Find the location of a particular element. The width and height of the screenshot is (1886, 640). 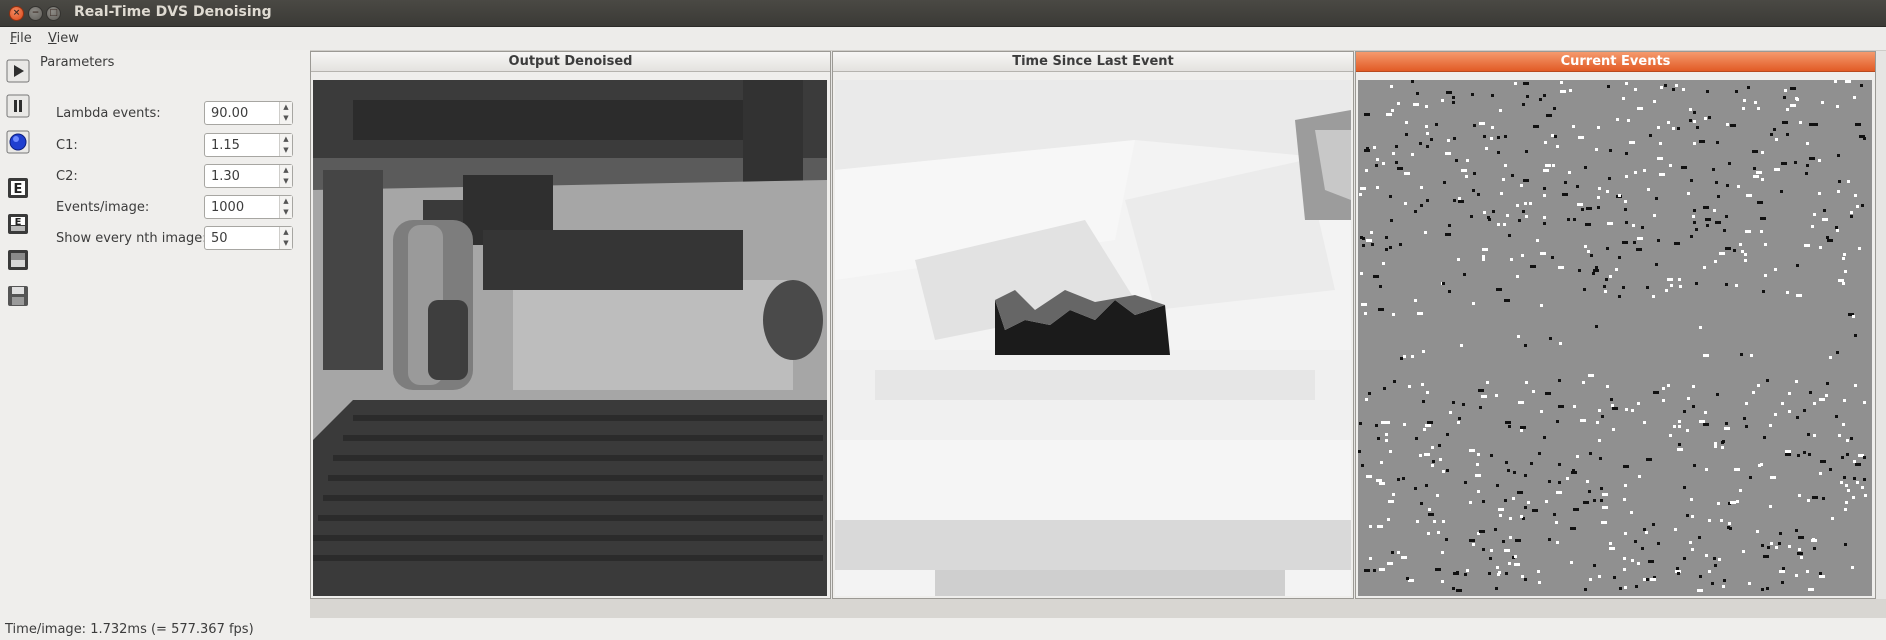

play-button is located at coordinates (18, 71).